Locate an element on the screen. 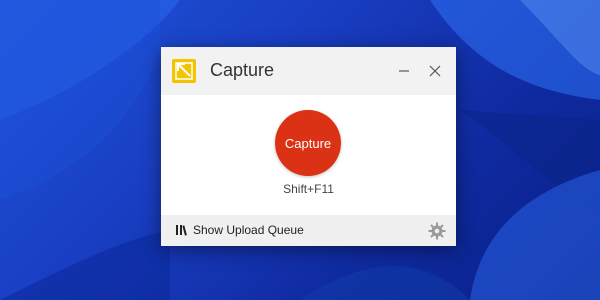 This screenshot has width=600, height=300. minimize-button is located at coordinates (404, 71).